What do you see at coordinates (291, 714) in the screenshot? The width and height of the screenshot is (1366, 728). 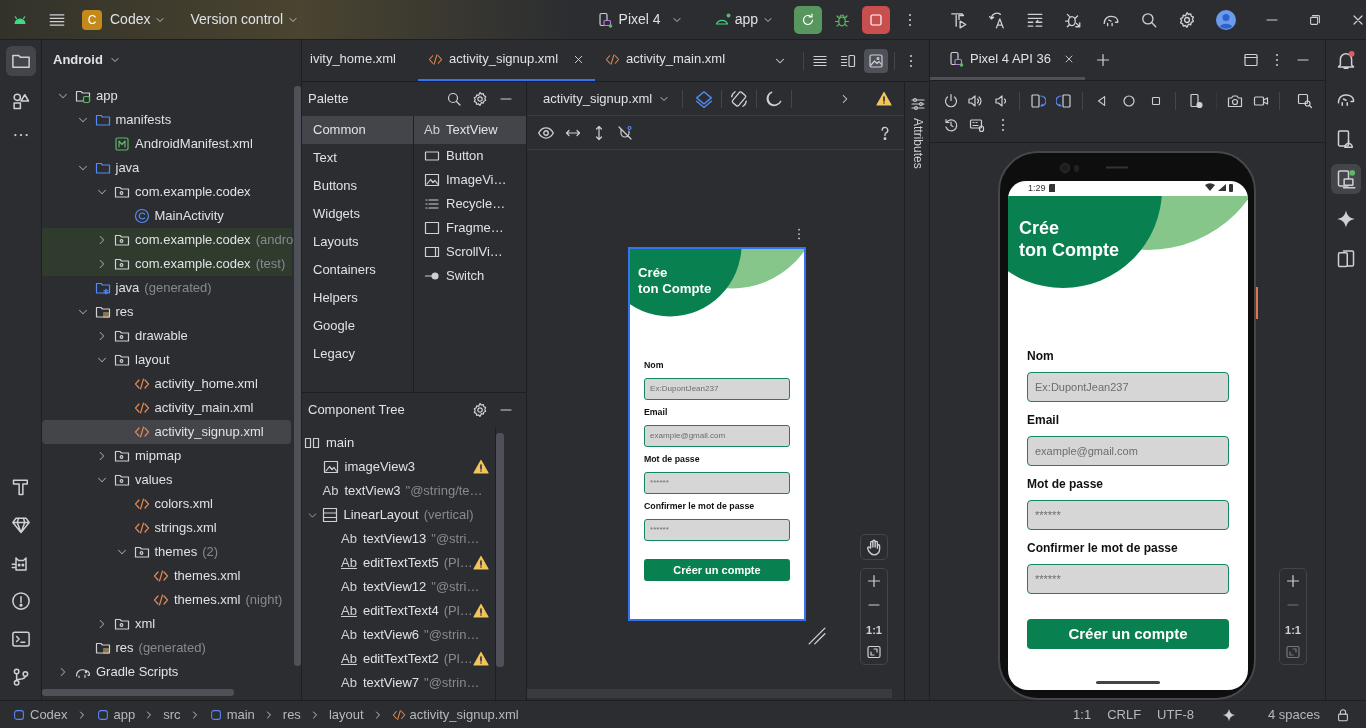 I see `breadcrumb-item: res` at bounding box center [291, 714].